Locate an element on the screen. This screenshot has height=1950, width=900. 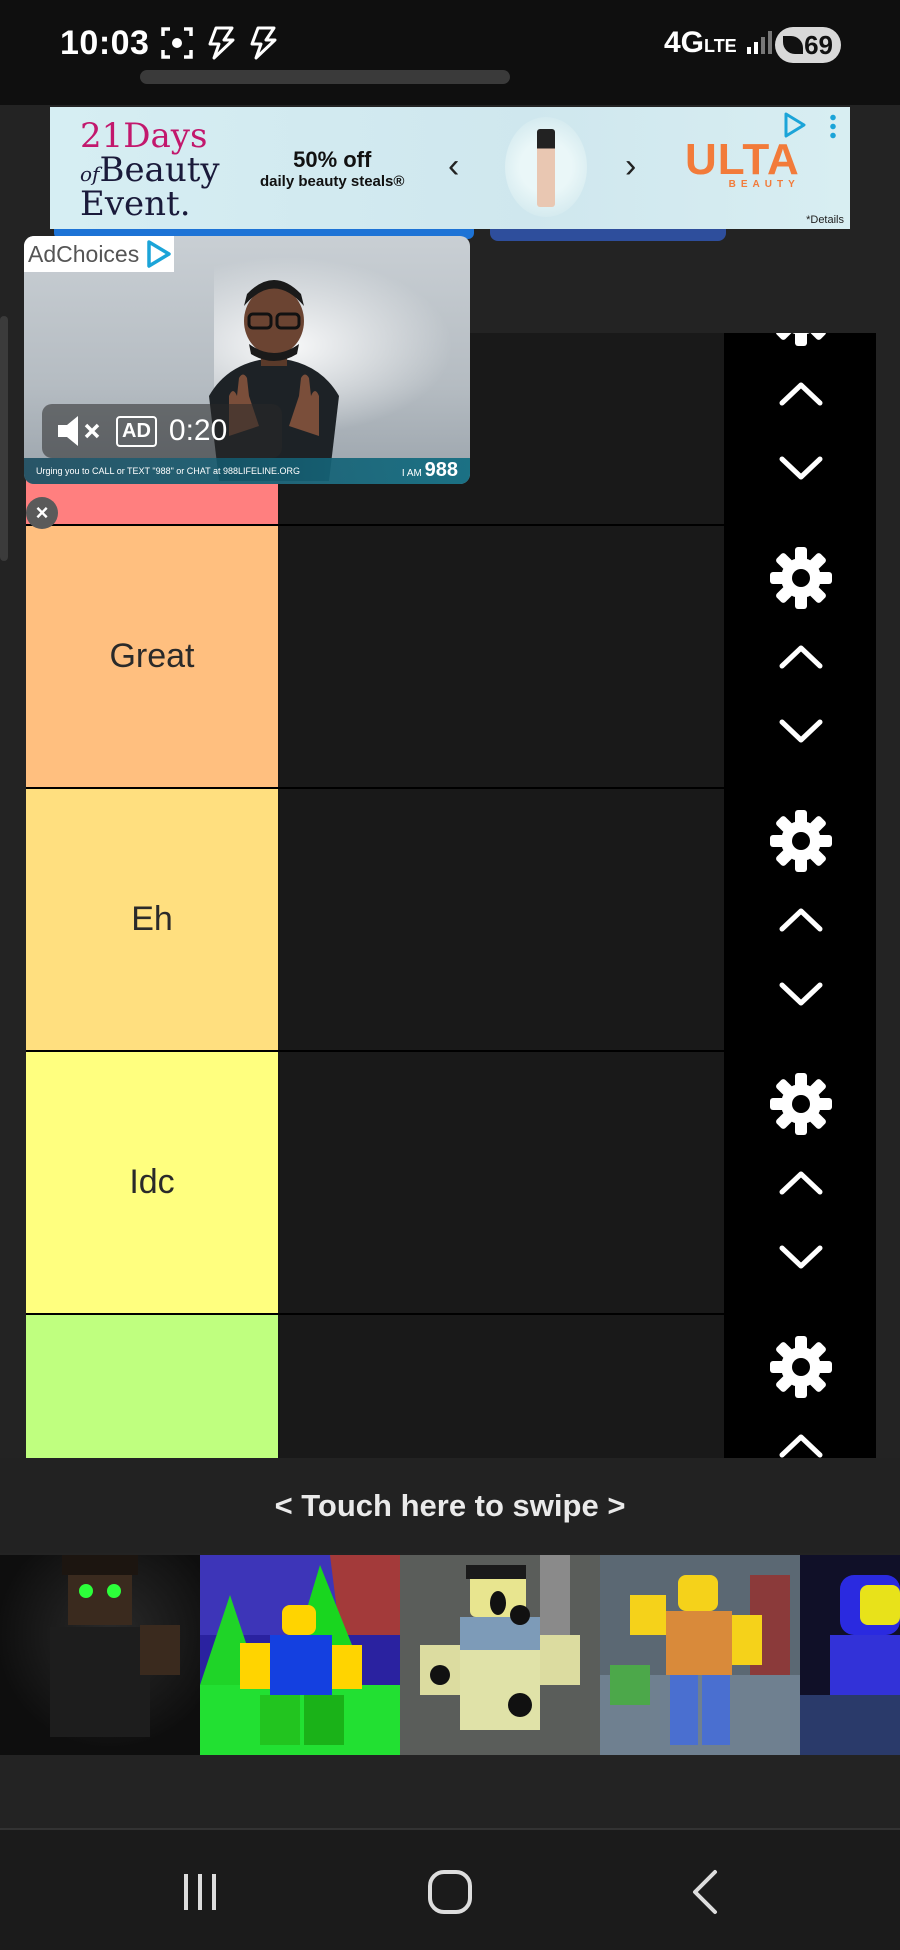
back-button is located at coordinates (705, 1892).